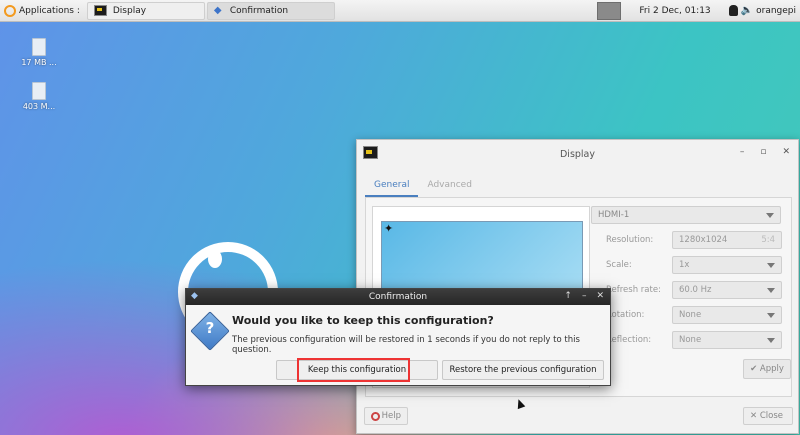  Describe the element at coordinates (259, 10) in the screenshot. I see `taskbar-item-label: Confirmation` at that location.